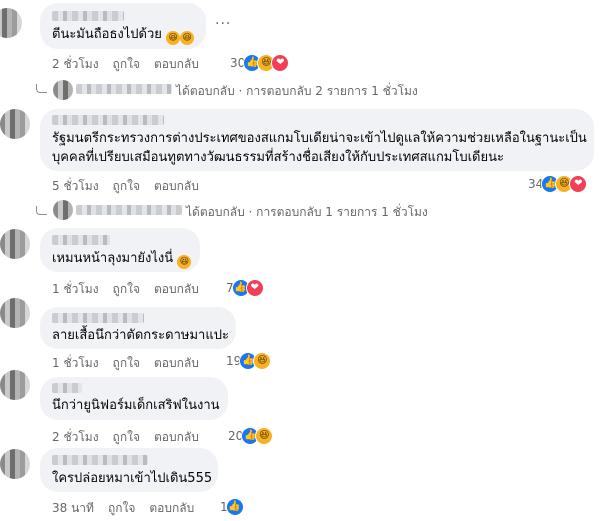  I want to click on comment-bubble: ลายเสื้อนึกว่าตัดกระดาษมาแปะ, so click(138, 328).